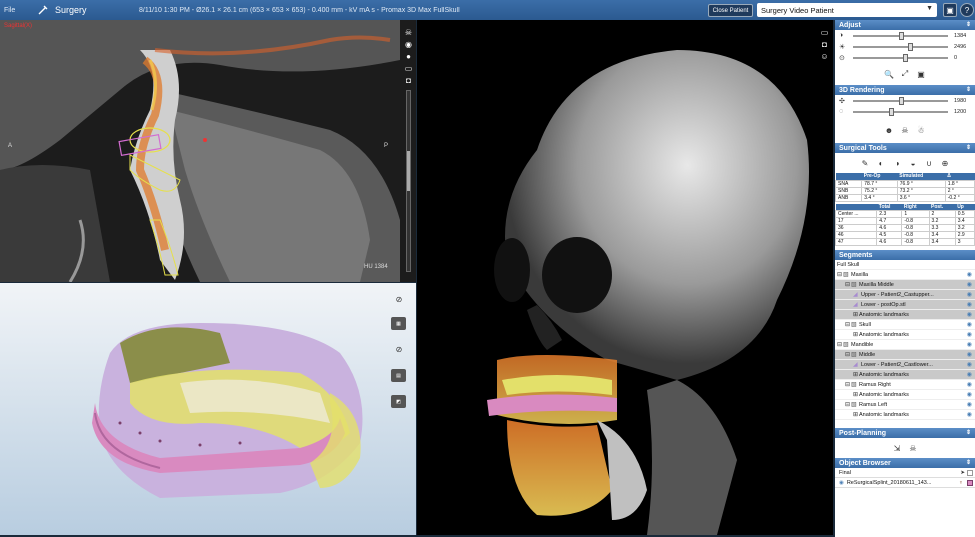  Describe the element at coordinates (905, 433) in the screenshot. I see `post-planning-section-header: Post-Planning ⇕` at that location.